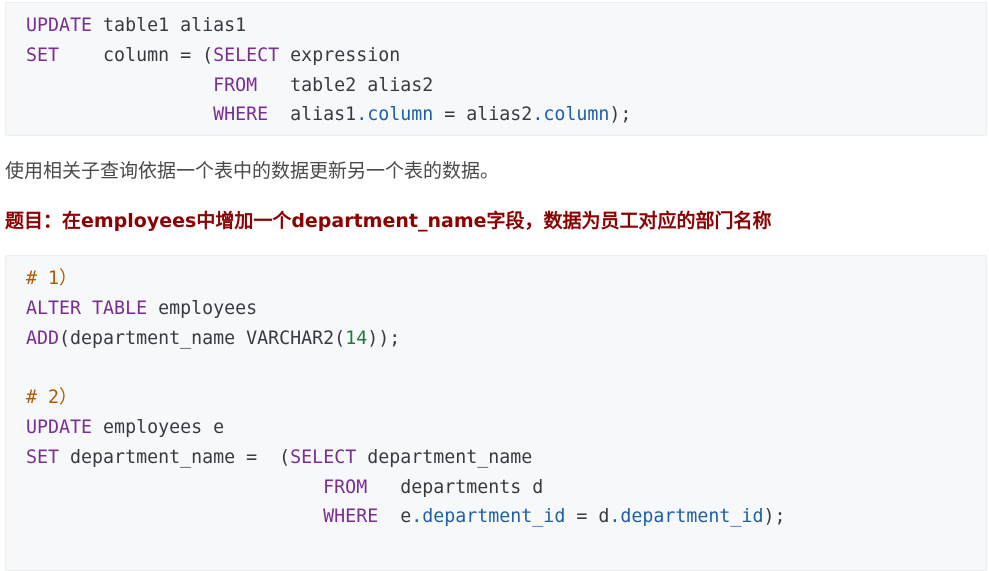 This screenshot has height=571, width=989. I want to click on code-line: FROM departments d, so click(284, 487).